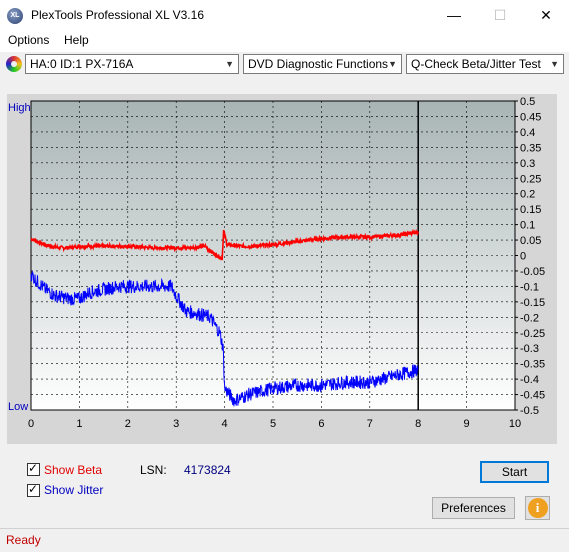  I want to click on y-tick-label: -0.45, so click(532, 396).